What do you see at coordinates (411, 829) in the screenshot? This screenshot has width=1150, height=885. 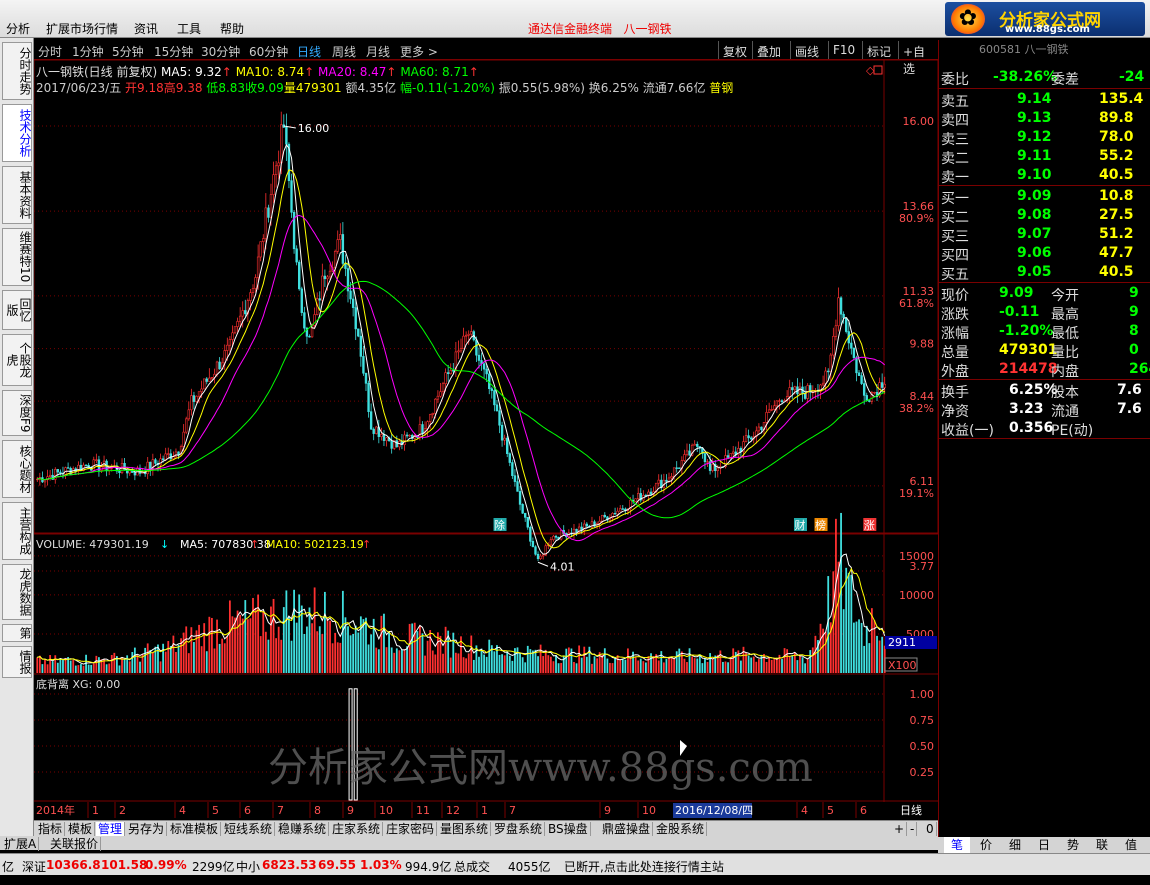 I see `indicator-tab: 庄家密码` at bounding box center [411, 829].